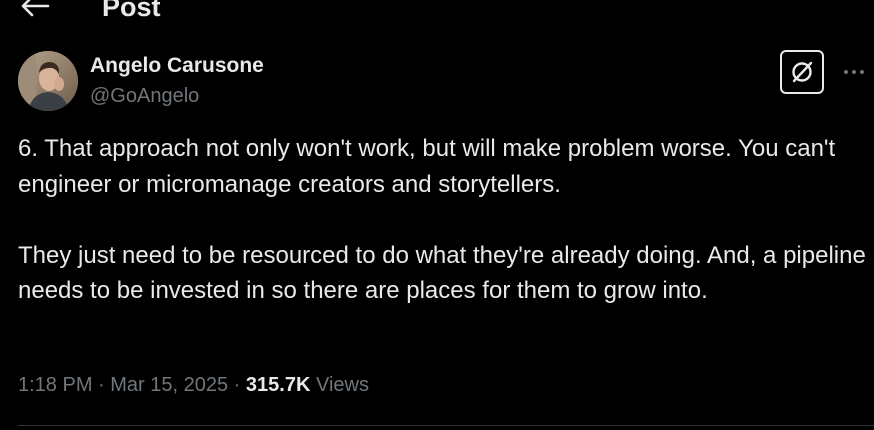 This screenshot has width=874, height=430. I want to click on more-horizontal-icon, so click(854, 72).